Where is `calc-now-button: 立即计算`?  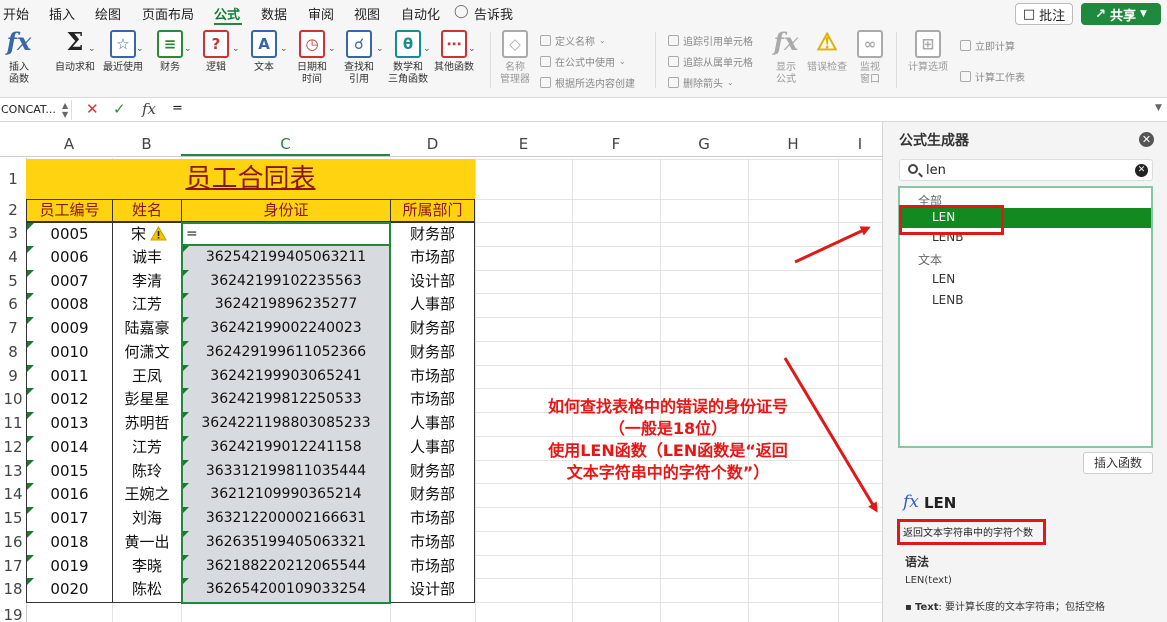
calc-now-button: 立即计算 is located at coordinates (987, 45).